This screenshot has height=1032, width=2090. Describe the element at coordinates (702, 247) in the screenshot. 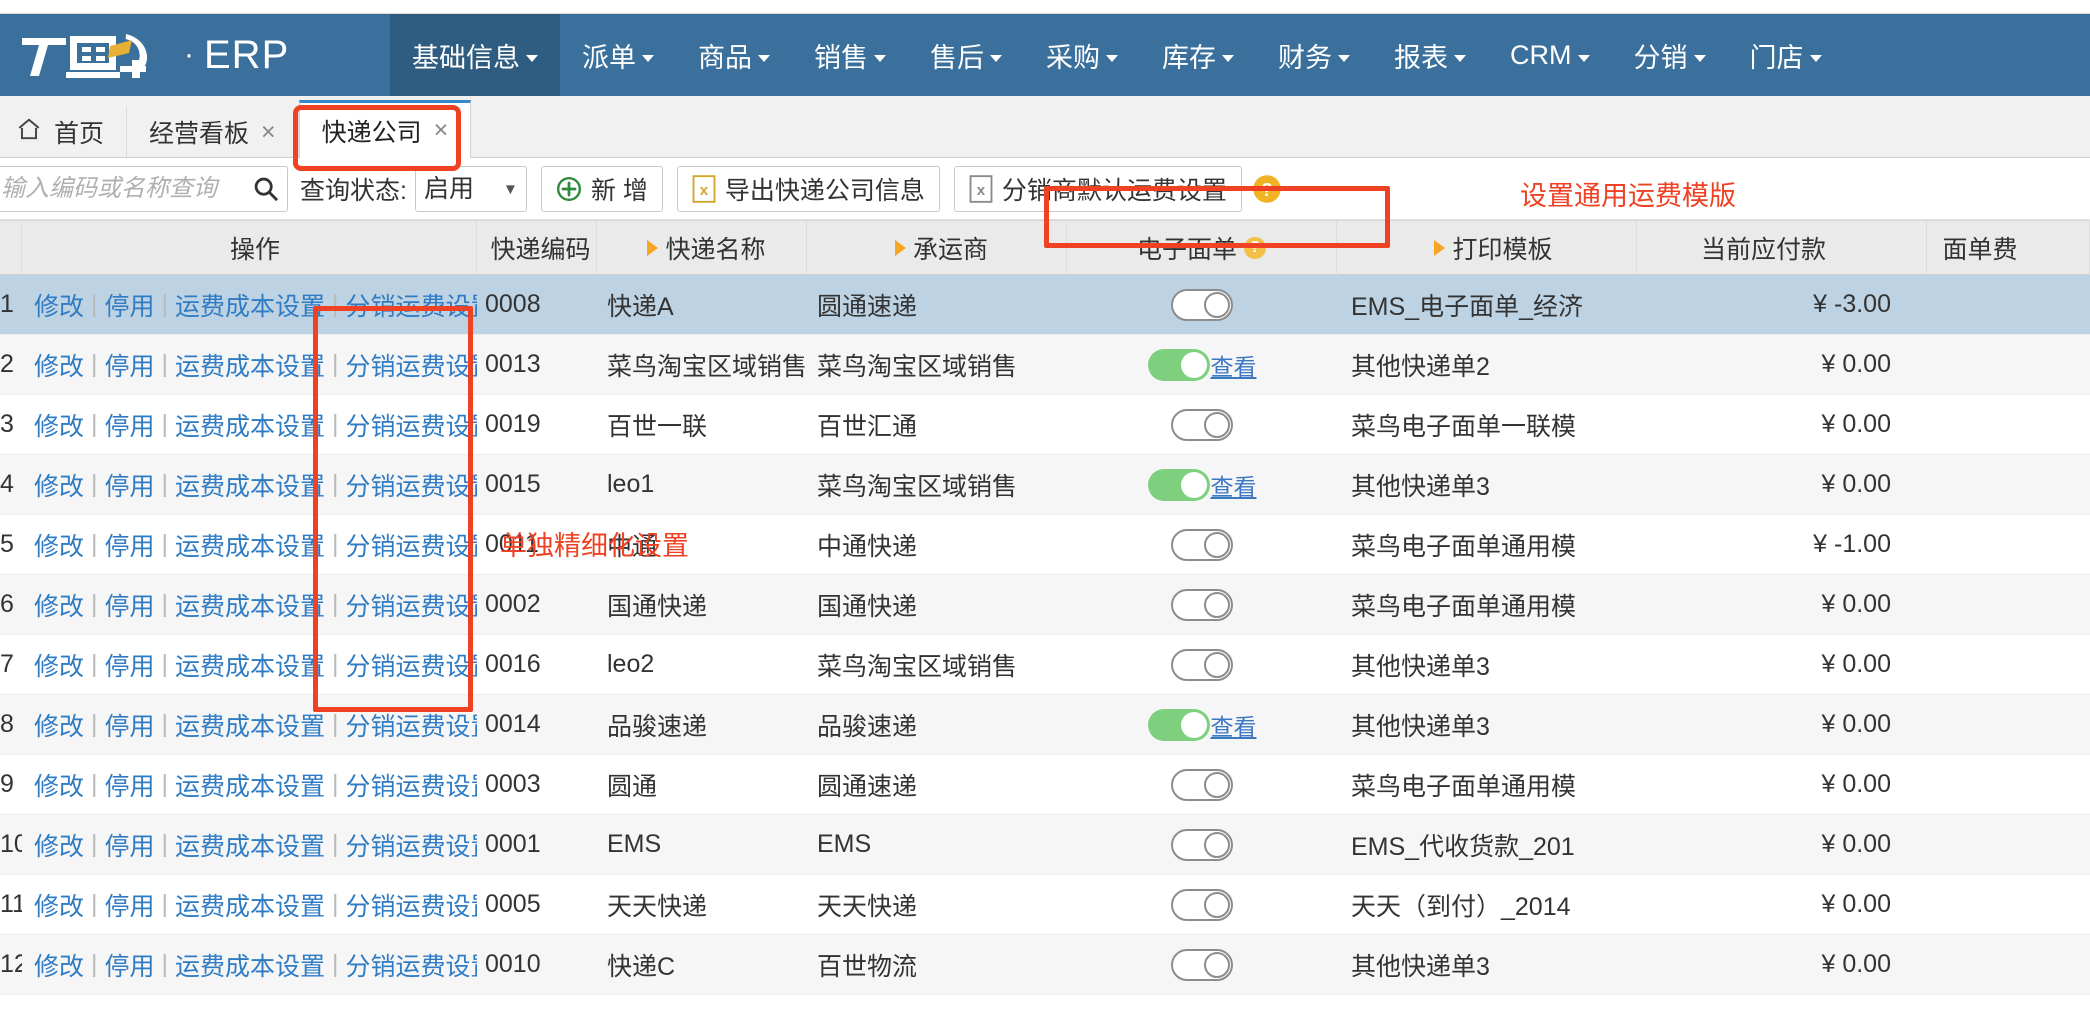

I see `column-header-name: 快递名称` at that location.